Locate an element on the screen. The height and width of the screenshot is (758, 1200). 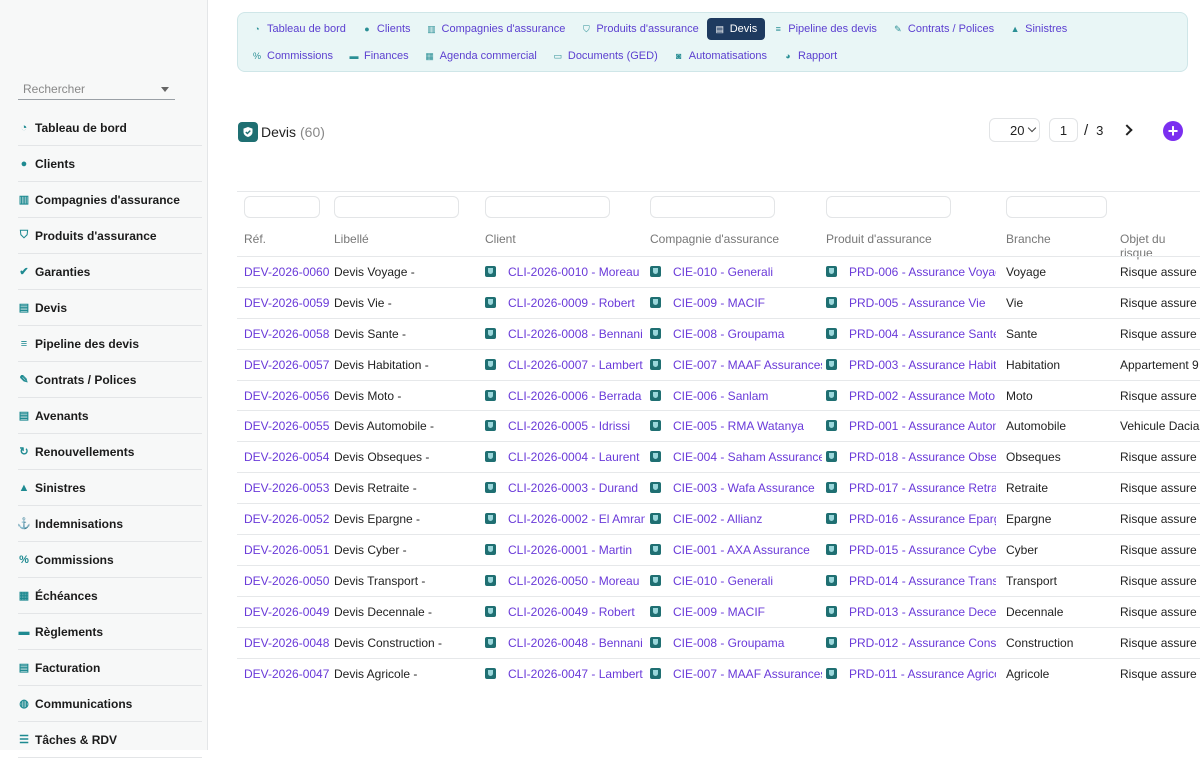
cell-produit-text: PRD-016 - Assurance Epargne is located at coordinates (922, 519).